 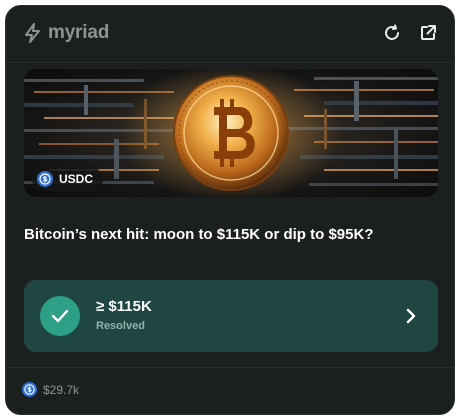 I want to click on chevron-right-icon, so click(x=411, y=316).